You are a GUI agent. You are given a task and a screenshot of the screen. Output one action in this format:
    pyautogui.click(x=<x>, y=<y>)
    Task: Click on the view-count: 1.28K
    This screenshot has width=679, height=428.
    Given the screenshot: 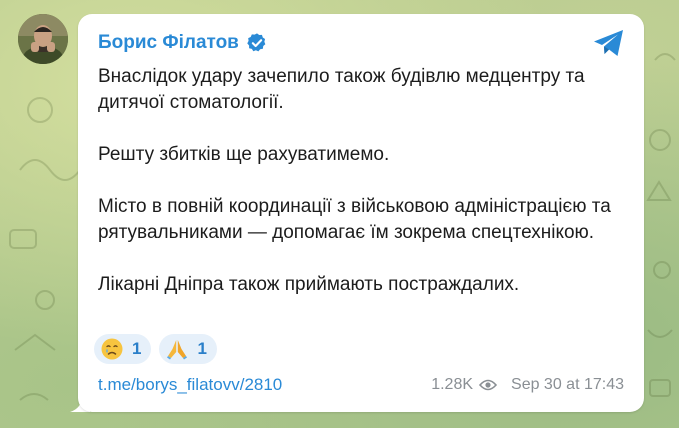 What is the action you would take?
    pyautogui.click(x=452, y=384)
    